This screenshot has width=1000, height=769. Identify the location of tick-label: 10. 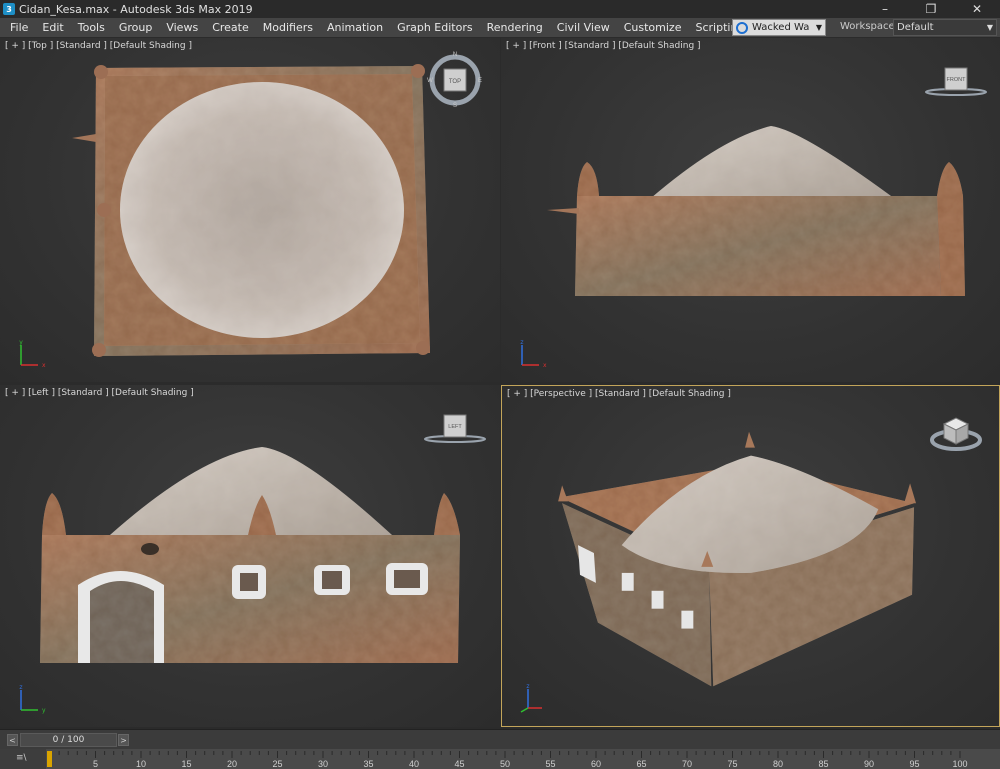
(141, 764).